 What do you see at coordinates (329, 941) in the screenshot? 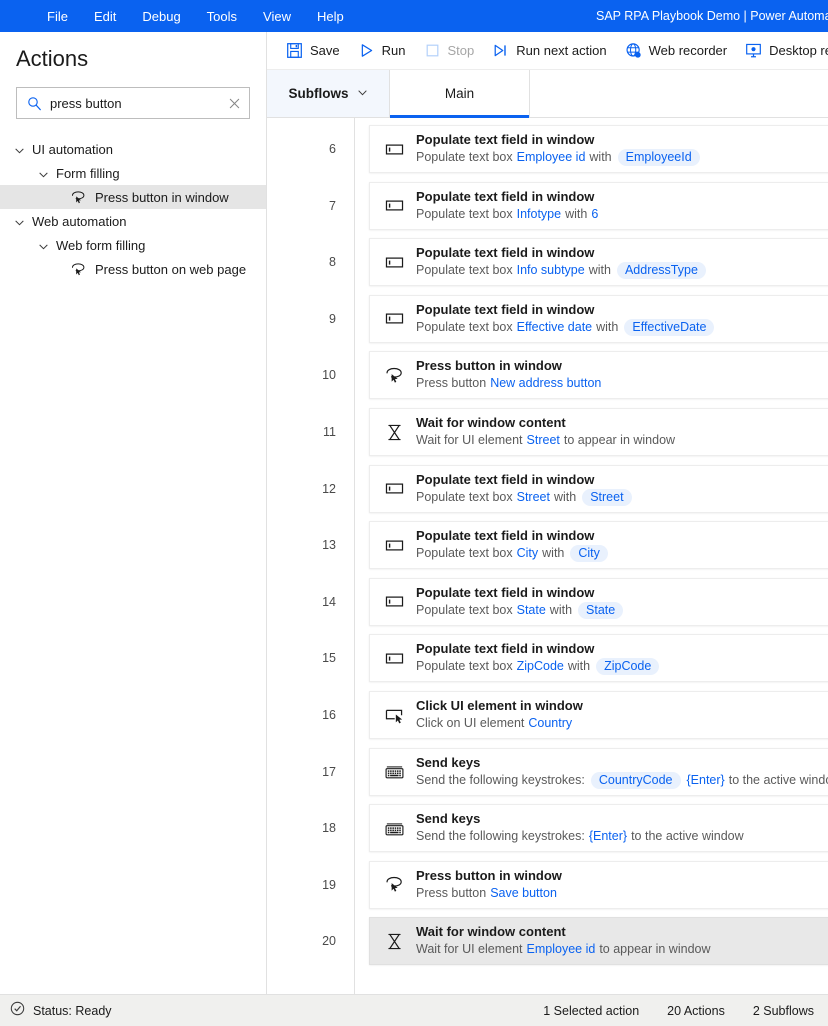
I see `action-row-number: 20` at bounding box center [329, 941].